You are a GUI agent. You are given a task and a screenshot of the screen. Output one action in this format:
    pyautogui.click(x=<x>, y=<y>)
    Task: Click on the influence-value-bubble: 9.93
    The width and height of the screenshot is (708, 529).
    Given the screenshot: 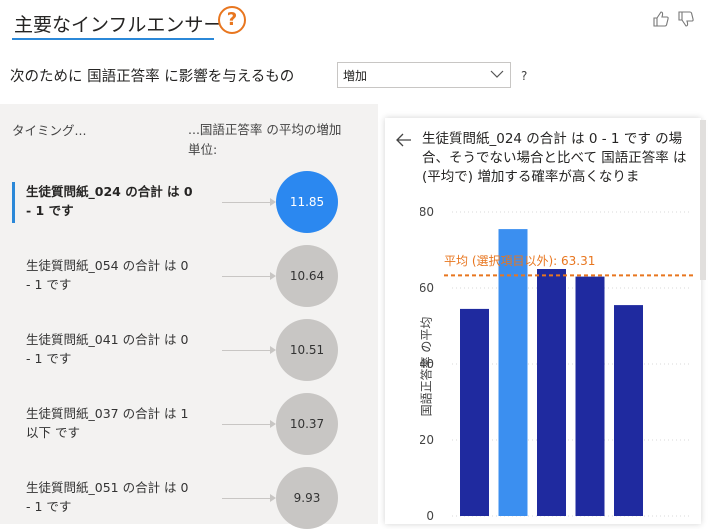 What is the action you would take?
    pyautogui.click(x=307, y=498)
    